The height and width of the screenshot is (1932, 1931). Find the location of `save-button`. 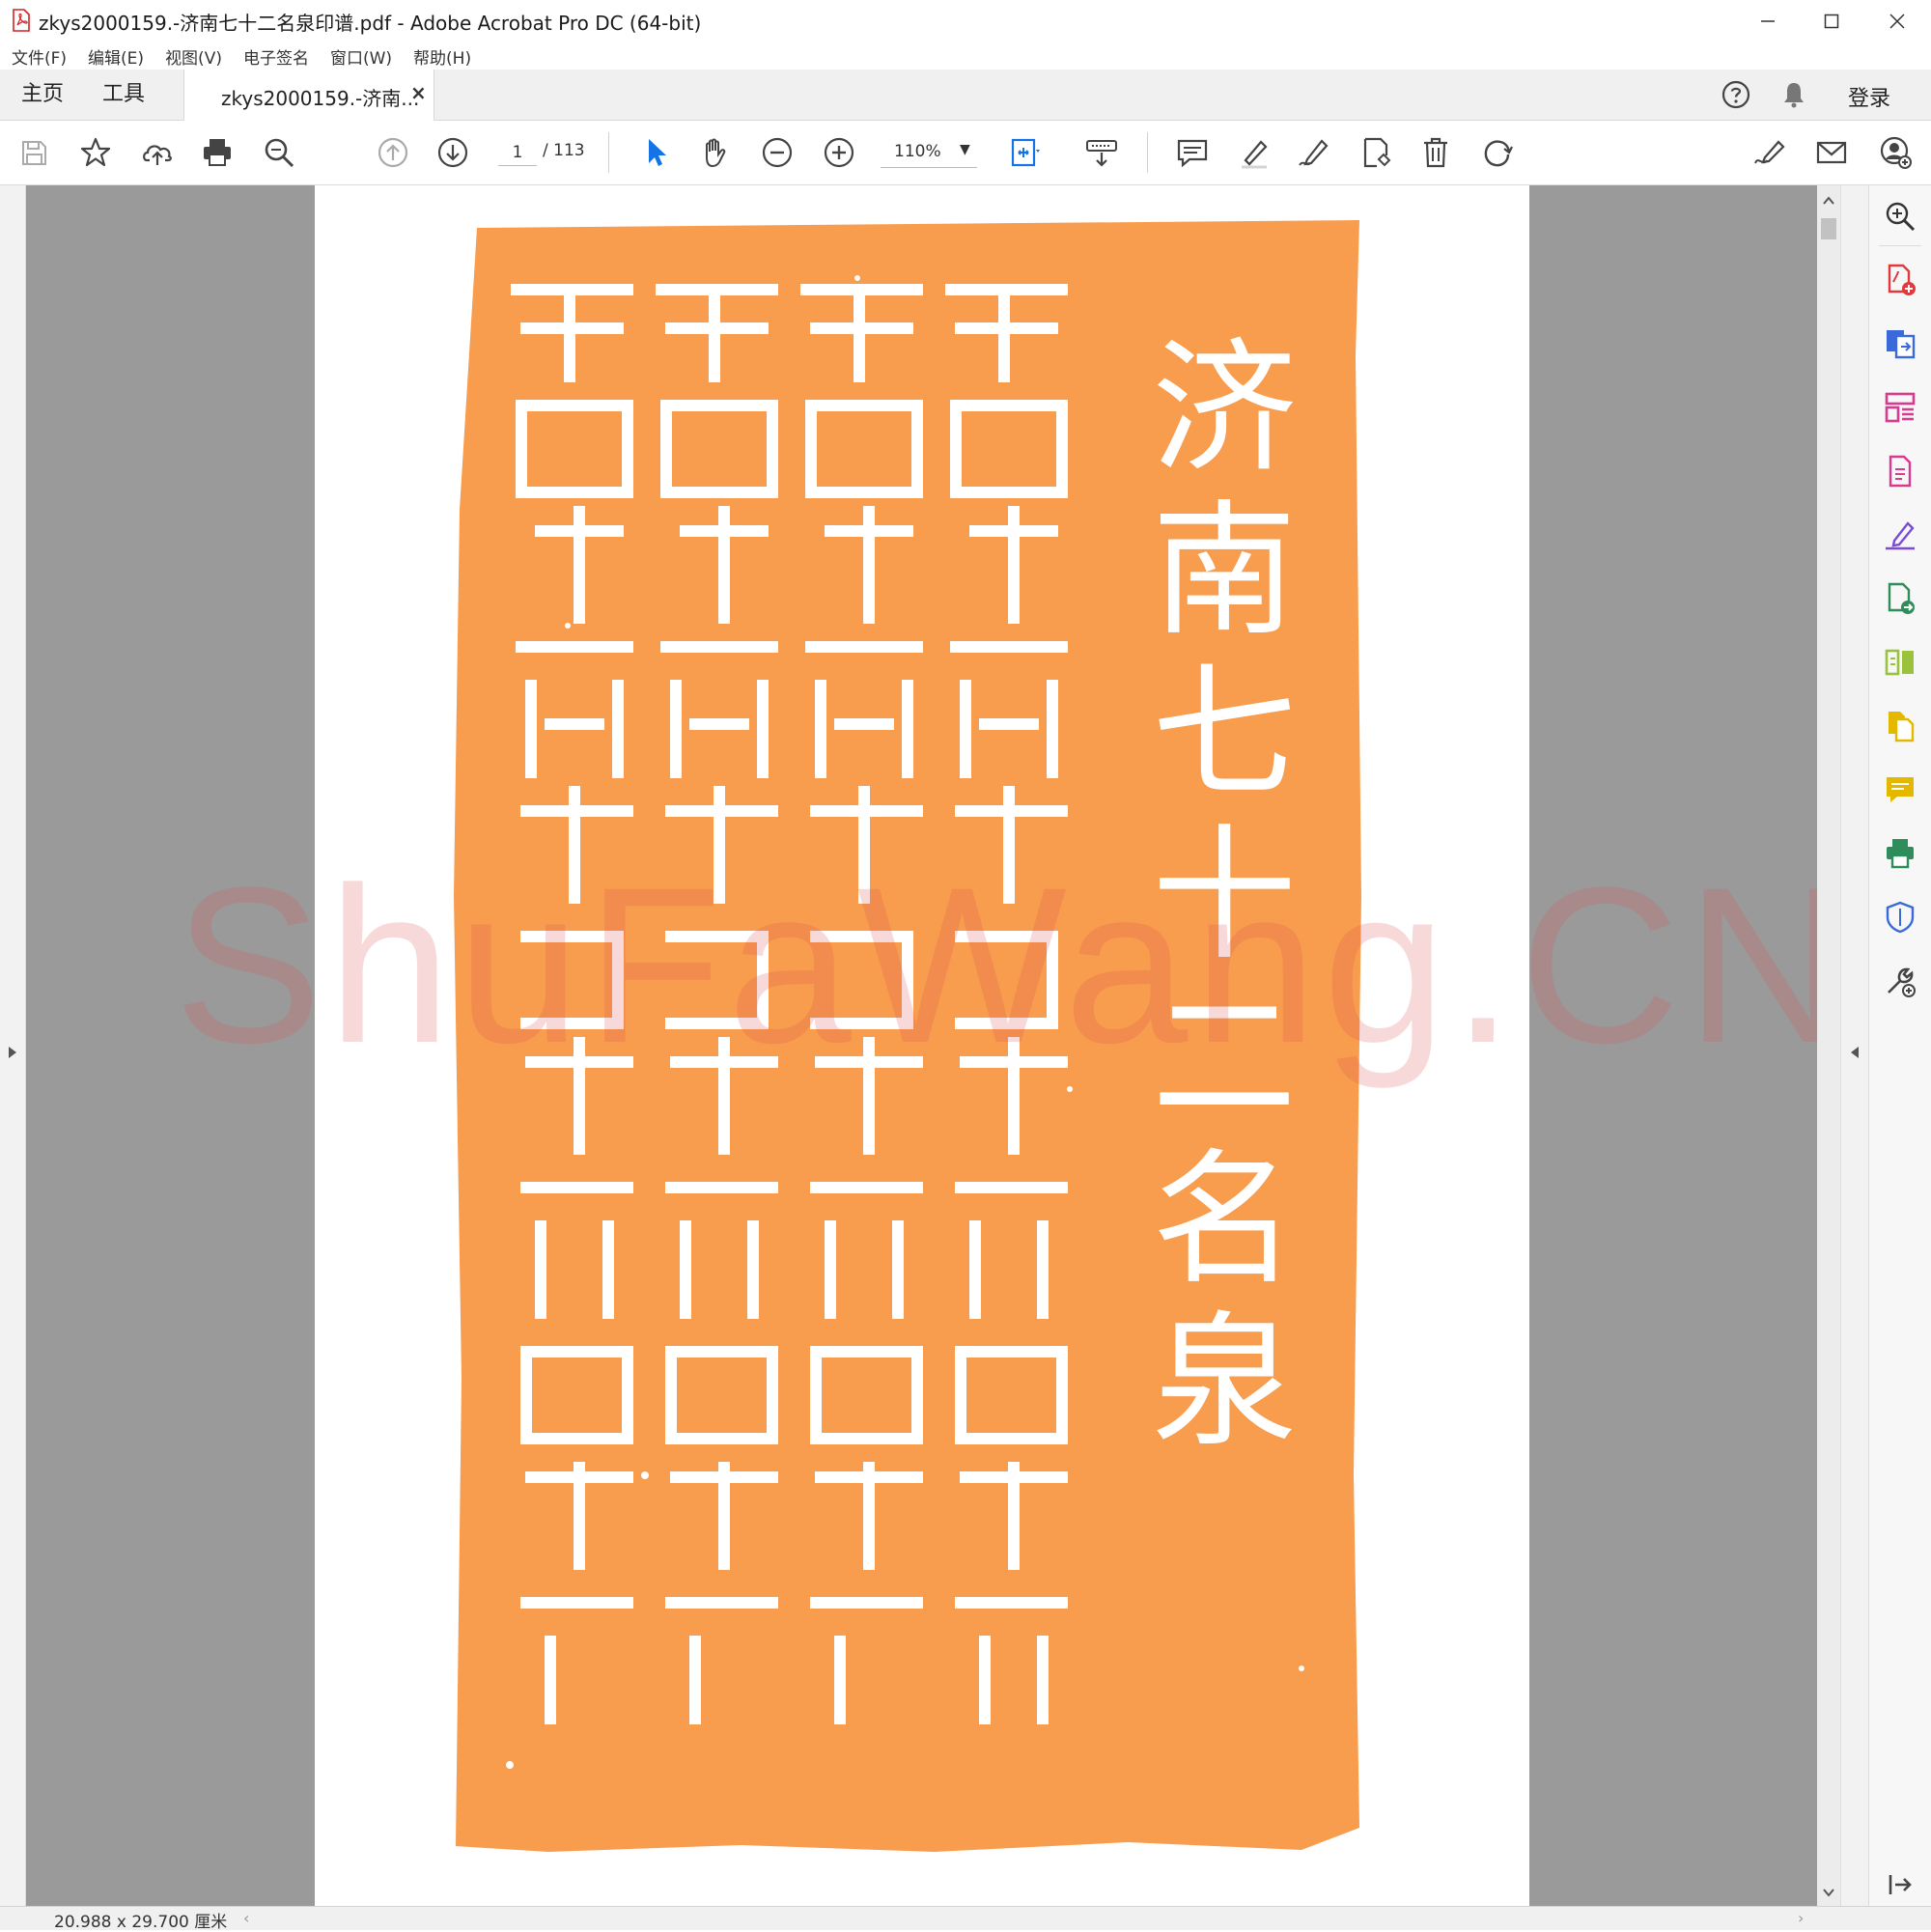

save-button is located at coordinates (33, 153).